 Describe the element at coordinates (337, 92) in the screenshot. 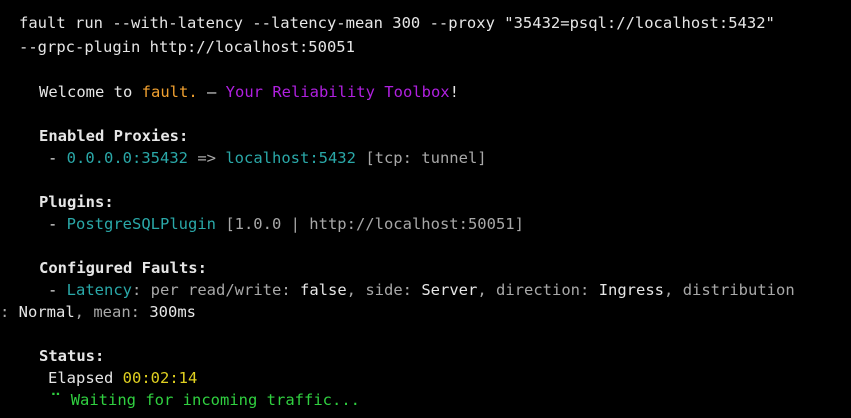

I see `tagline: Your Reliability Toolbox` at that location.